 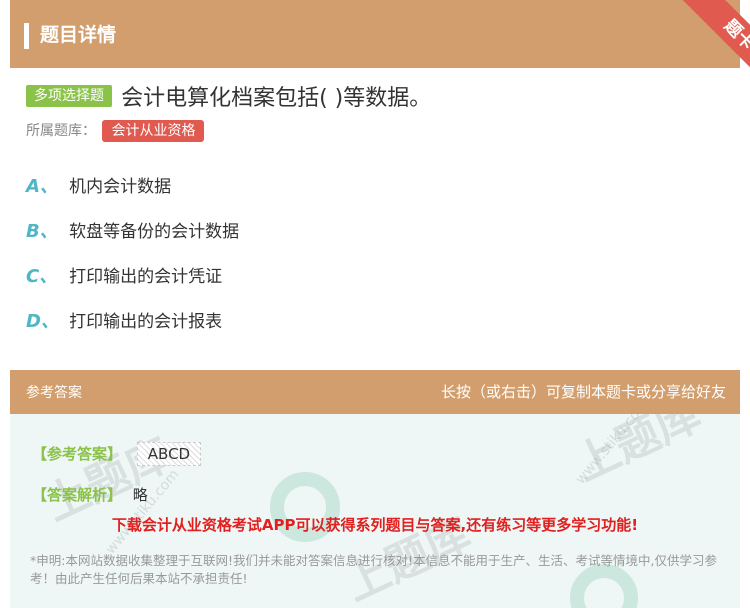 What do you see at coordinates (169, 454) in the screenshot?
I see `reference-answer-value: ABCD` at bounding box center [169, 454].